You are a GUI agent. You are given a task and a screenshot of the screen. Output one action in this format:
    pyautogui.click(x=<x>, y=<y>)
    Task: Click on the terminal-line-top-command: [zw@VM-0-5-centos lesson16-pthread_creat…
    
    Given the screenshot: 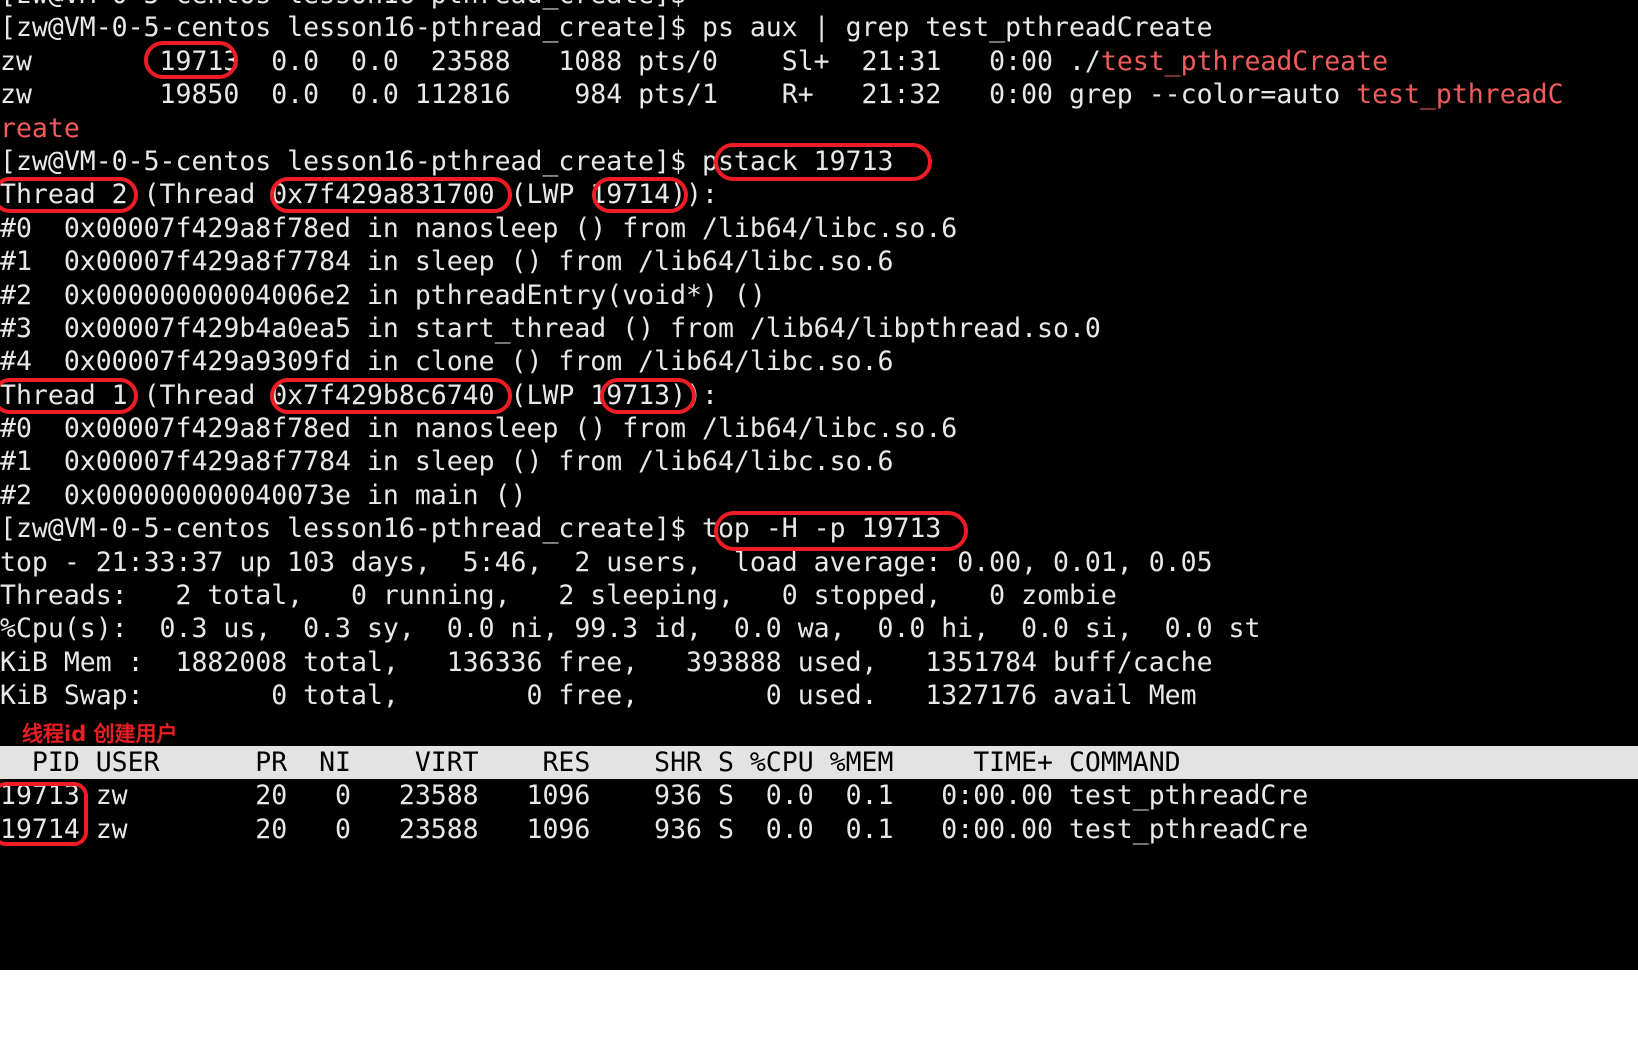 What is the action you would take?
    pyautogui.click(x=819, y=528)
    